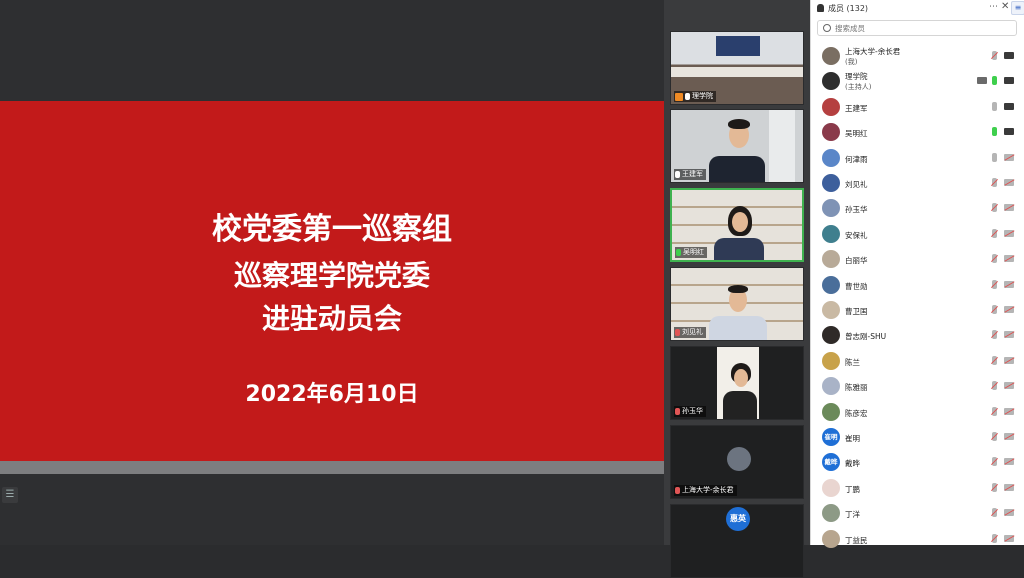 The image size is (1024, 578). What do you see at coordinates (917, 310) in the screenshot?
I see `member-row: 曹卫国` at bounding box center [917, 310].